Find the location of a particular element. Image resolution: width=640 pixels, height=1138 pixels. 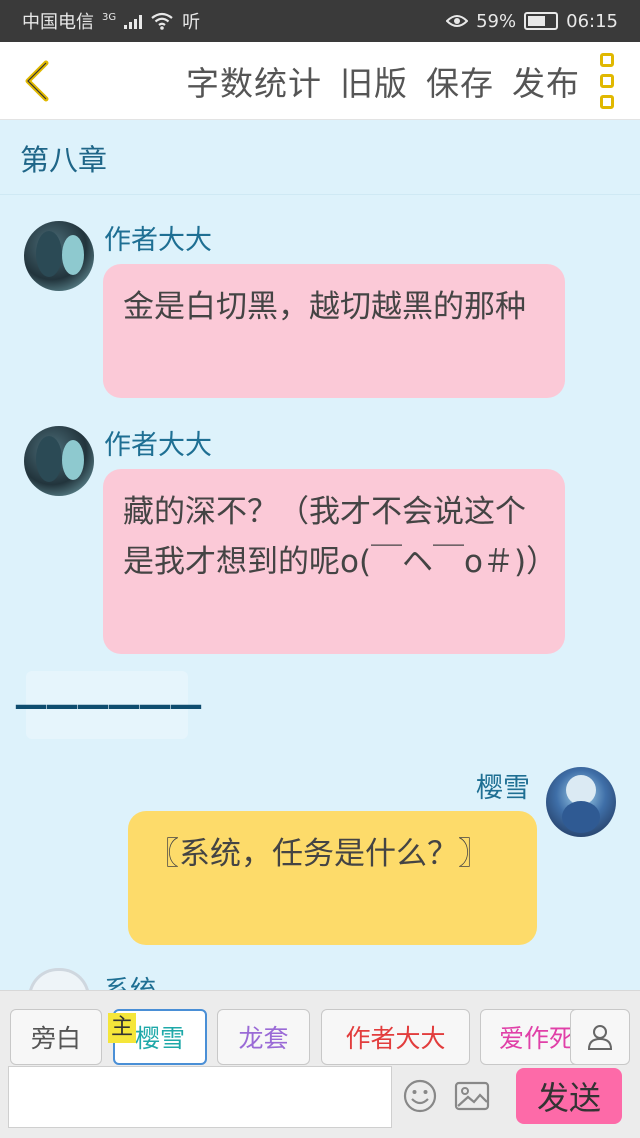

sender-name: 樱雪 is located at coordinates (503, 788).